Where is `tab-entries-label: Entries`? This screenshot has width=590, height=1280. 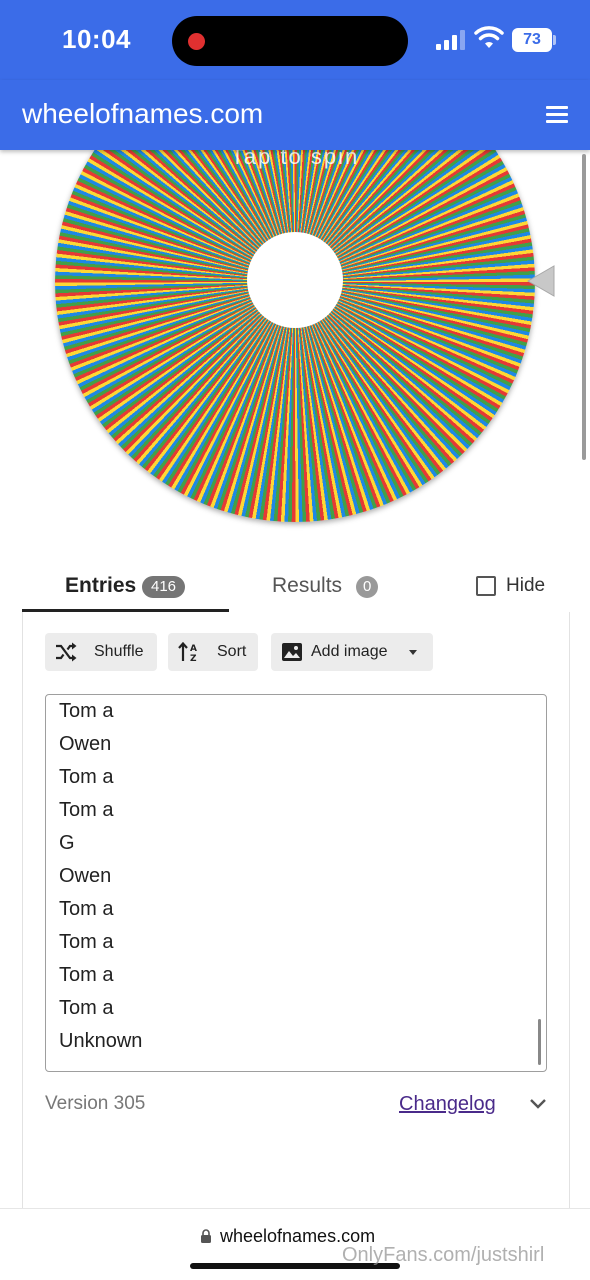
tab-entries-label: Entries is located at coordinates (101, 585).